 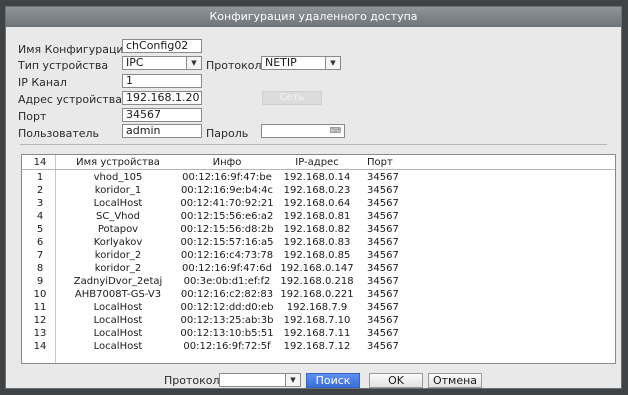 I want to click on cell-info: 00:12:13:25:ab:3b, so click(x=227, y=320).